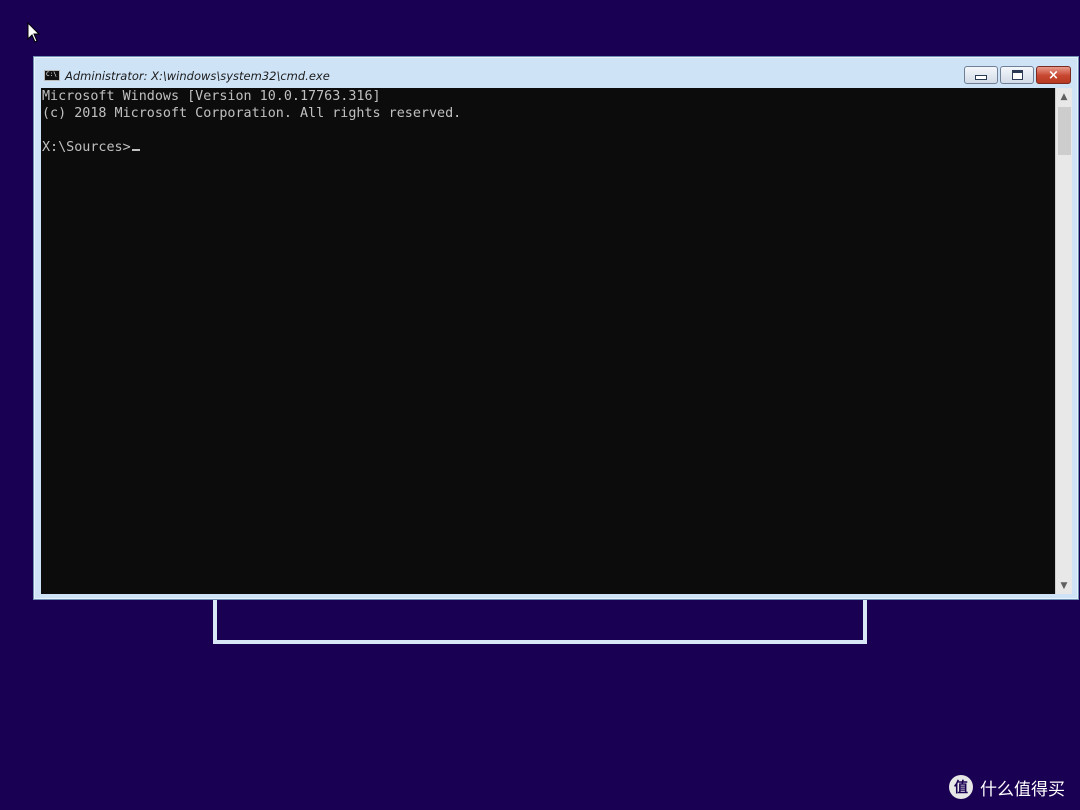  Describe the element at coordinates (34, 32) in the screenshot. I see `mouse-pointer-icon` at that location.